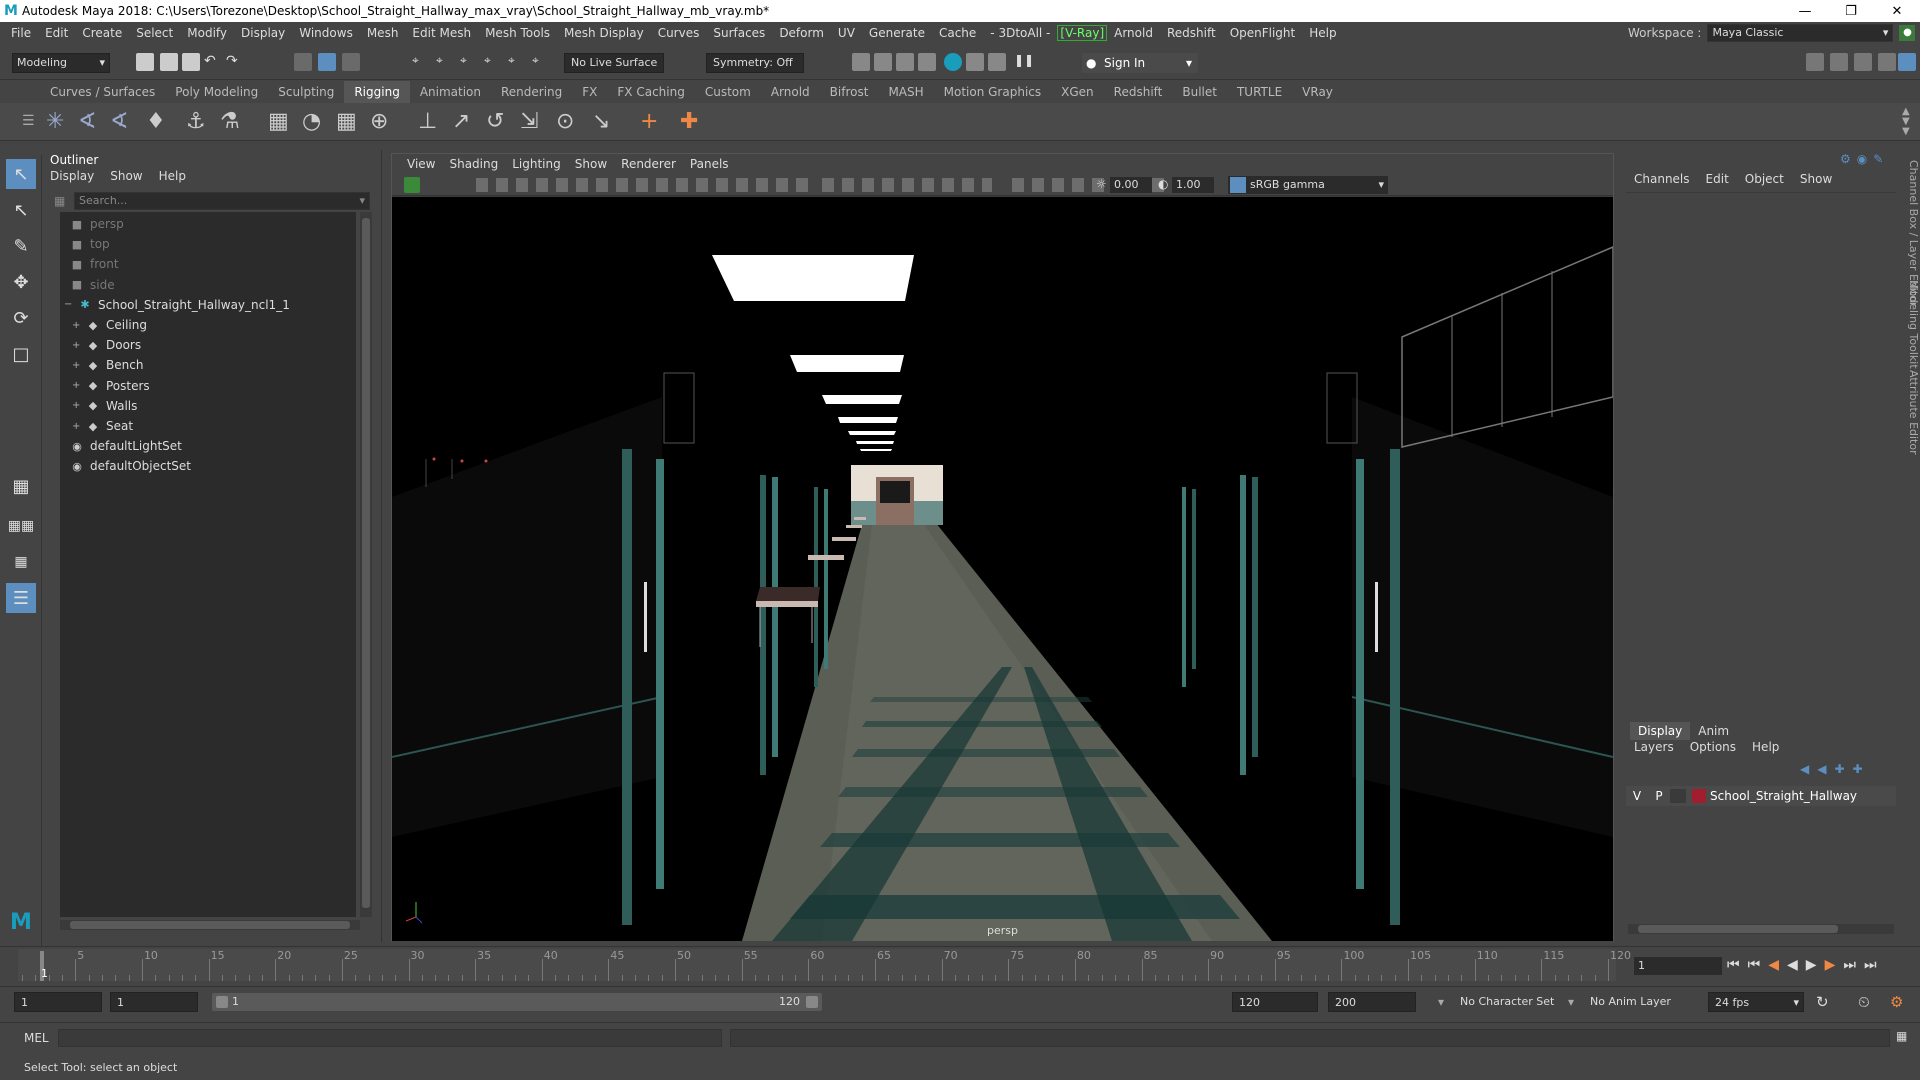 The image size is (1920, 1080). Describe the element at coordinates (648, 164) in the screenshot. I see `viewport-menu-renderer: Renderer` at that location.